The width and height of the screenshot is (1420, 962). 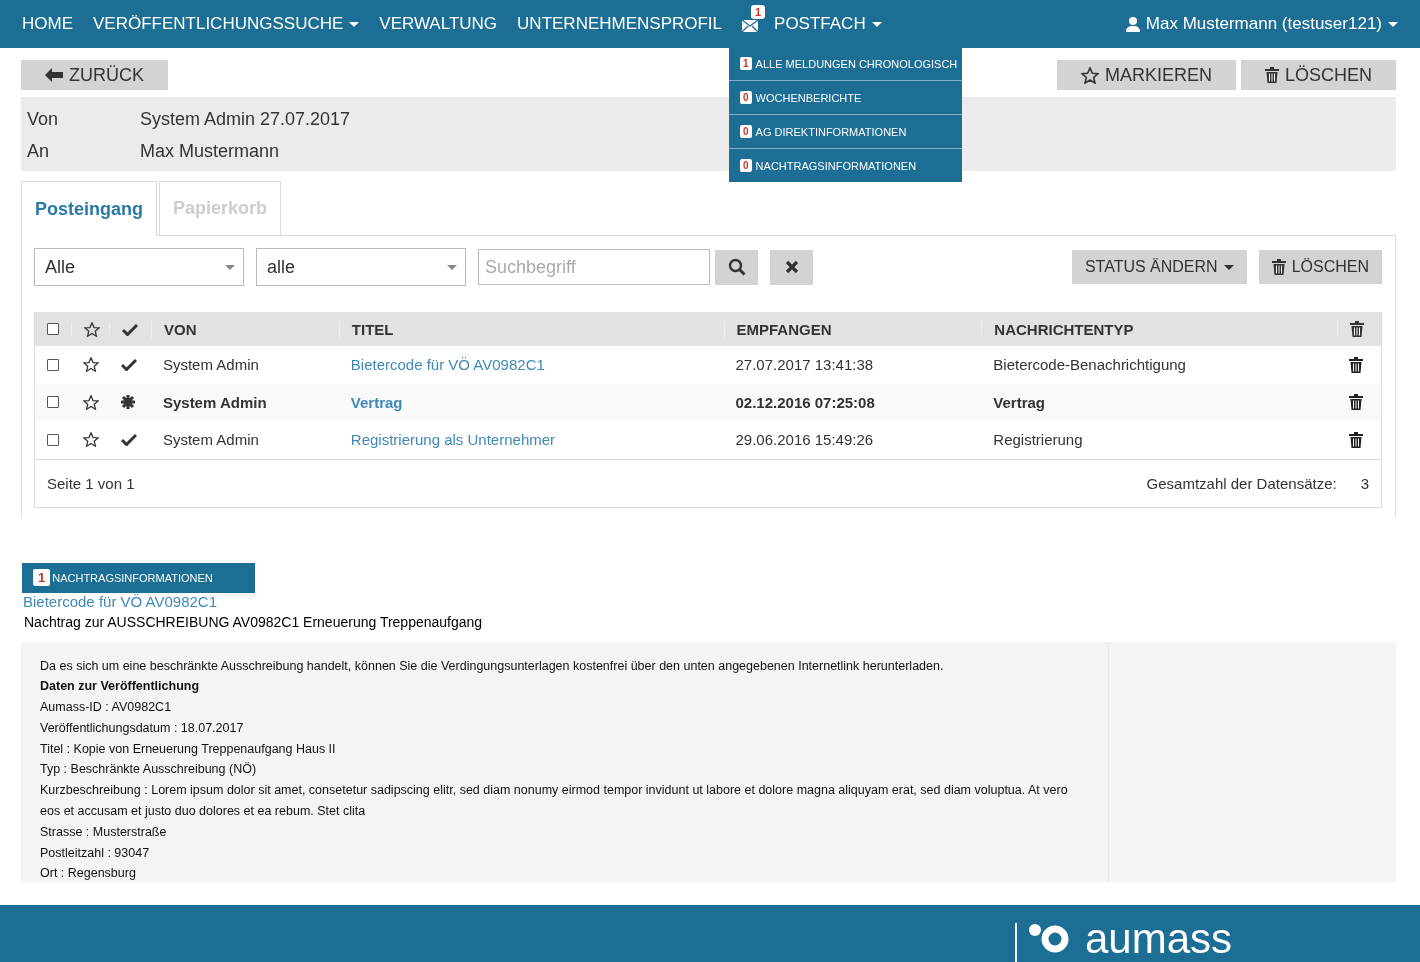 I want to click on select-field: alle, so click(x=361, y=267).